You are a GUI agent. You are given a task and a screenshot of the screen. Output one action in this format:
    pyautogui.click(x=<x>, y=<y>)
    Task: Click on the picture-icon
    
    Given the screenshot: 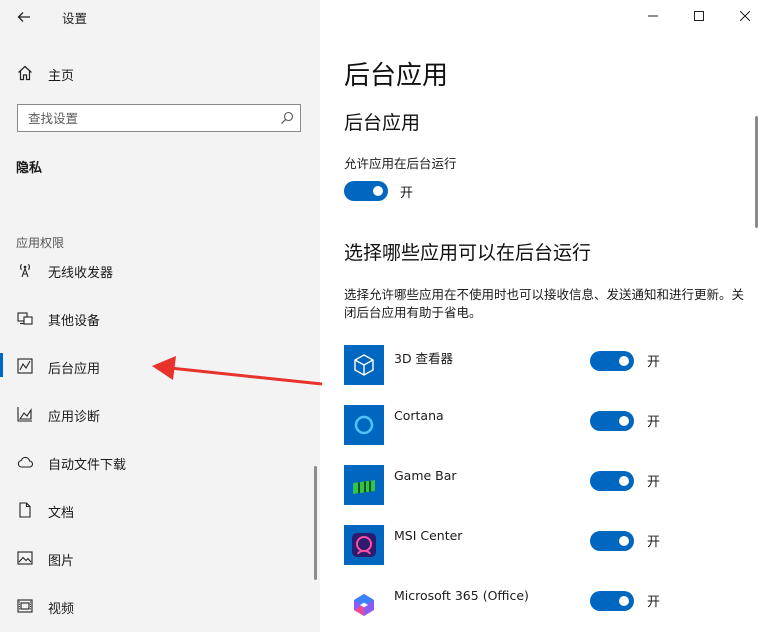 What is the action you would take?
    pyautogui.click(x=25, y=558)
    